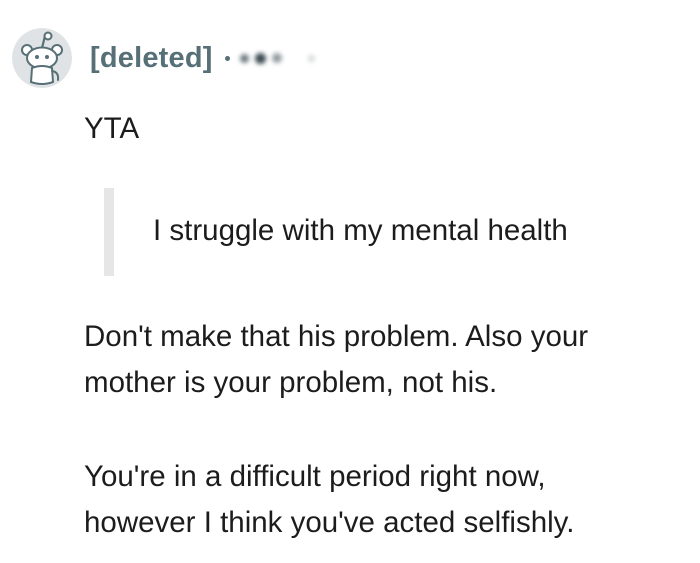 This screenshot has height=563, width=700. I want to click on comment-header: [deleted], so click(163, 58).